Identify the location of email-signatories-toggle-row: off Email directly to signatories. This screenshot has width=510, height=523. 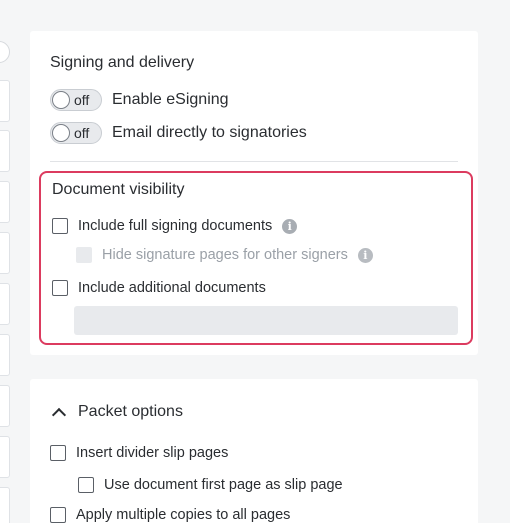
(178, 133).